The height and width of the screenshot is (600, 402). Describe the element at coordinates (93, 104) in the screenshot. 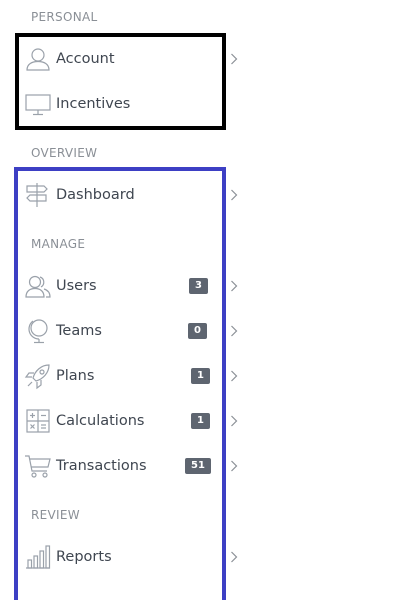

I see `sidebar-item-label: Incentives` at that location.